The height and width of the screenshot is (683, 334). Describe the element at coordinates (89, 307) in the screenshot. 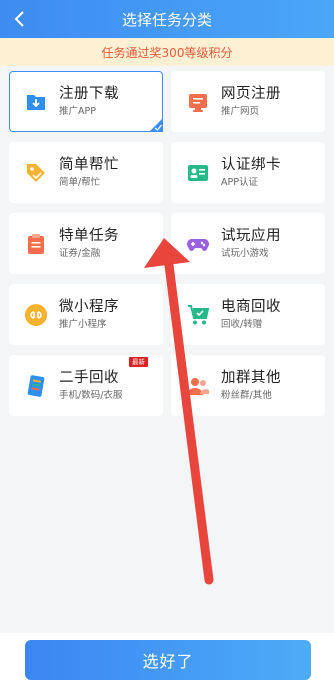

I see `category-name: 微小程序` at that location.